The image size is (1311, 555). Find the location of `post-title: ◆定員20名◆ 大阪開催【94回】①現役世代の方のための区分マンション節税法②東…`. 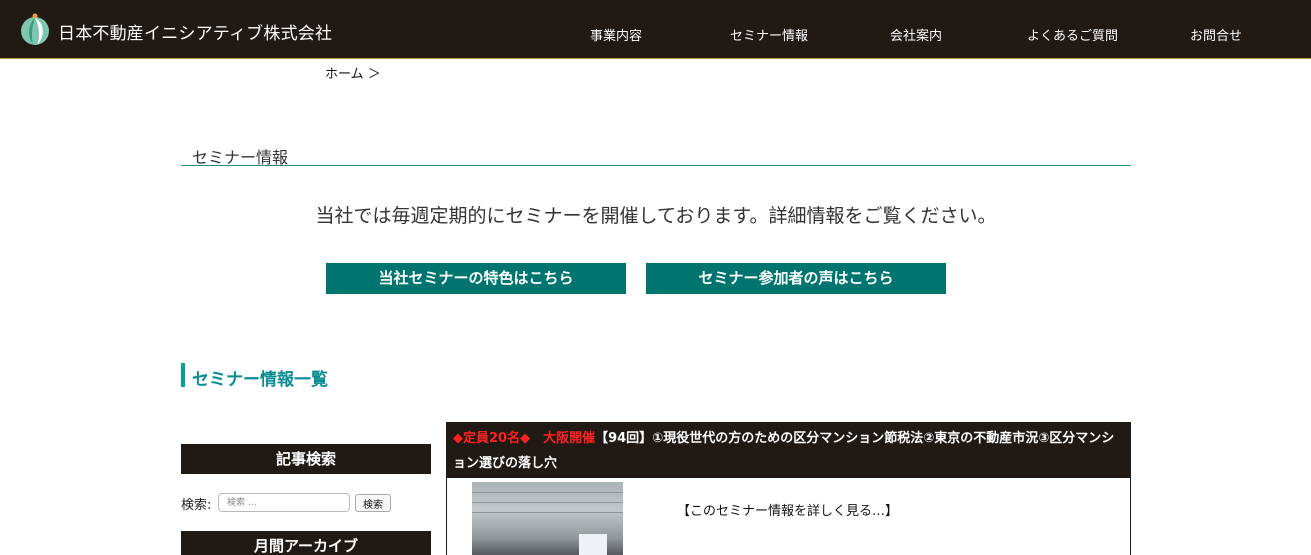

post-title: ◆定員20名◆ 大阪開催【94回】①現役世代の方のための区分マンション節税法②東… is located at coordinates (788, 450).